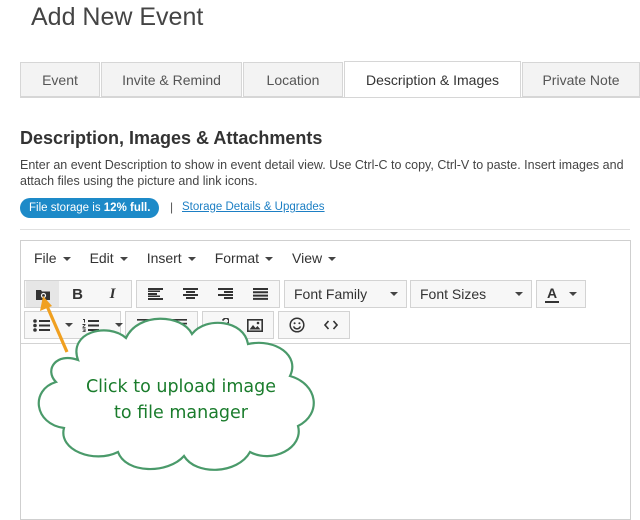 The width and height of the screenshot is (640, 520). Describe the element at coordinates (181, 400) in the screenshot. I see `callout-text: Click to upload image to file manager` at that location.